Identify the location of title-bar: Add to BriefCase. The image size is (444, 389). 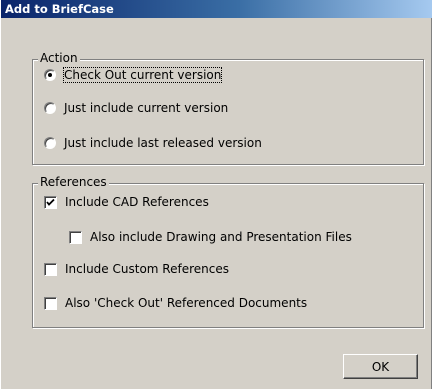
(217, 9).